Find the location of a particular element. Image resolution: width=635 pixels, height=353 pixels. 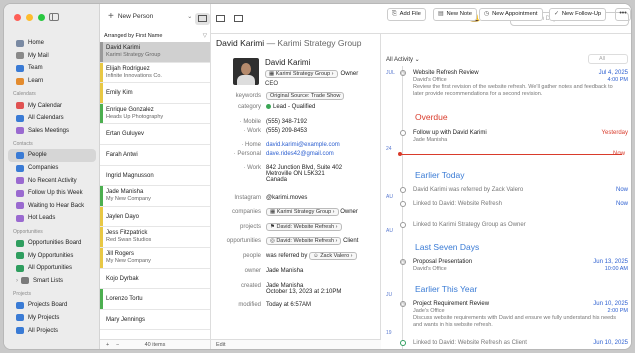

sidebar-item-no-recent-activity: No Recent Activity is located at coordinates (52, 180).